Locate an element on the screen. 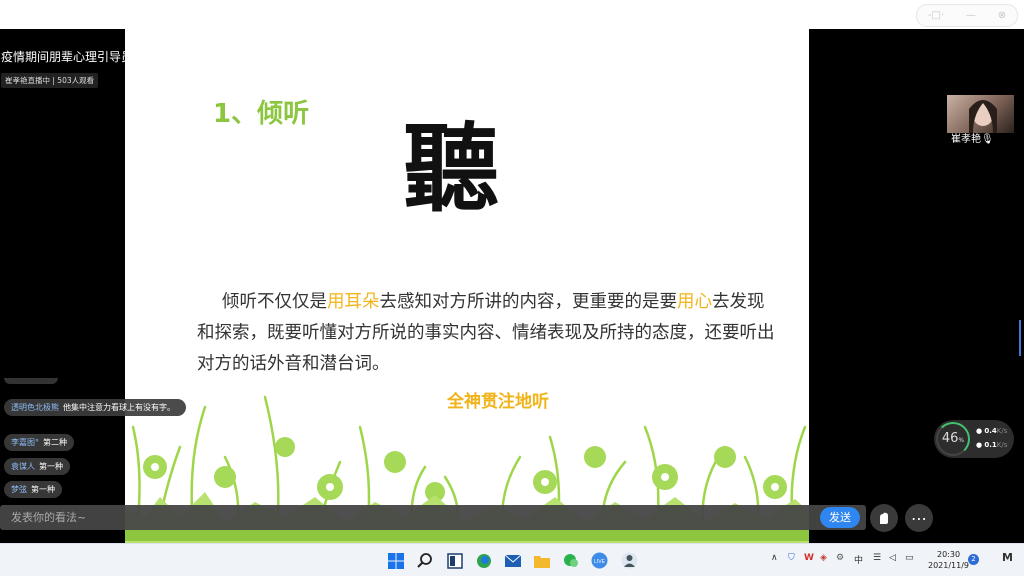 This screenshot has height=576, width=1024. more-button: ⋯ is located at coordinates (919, 518).